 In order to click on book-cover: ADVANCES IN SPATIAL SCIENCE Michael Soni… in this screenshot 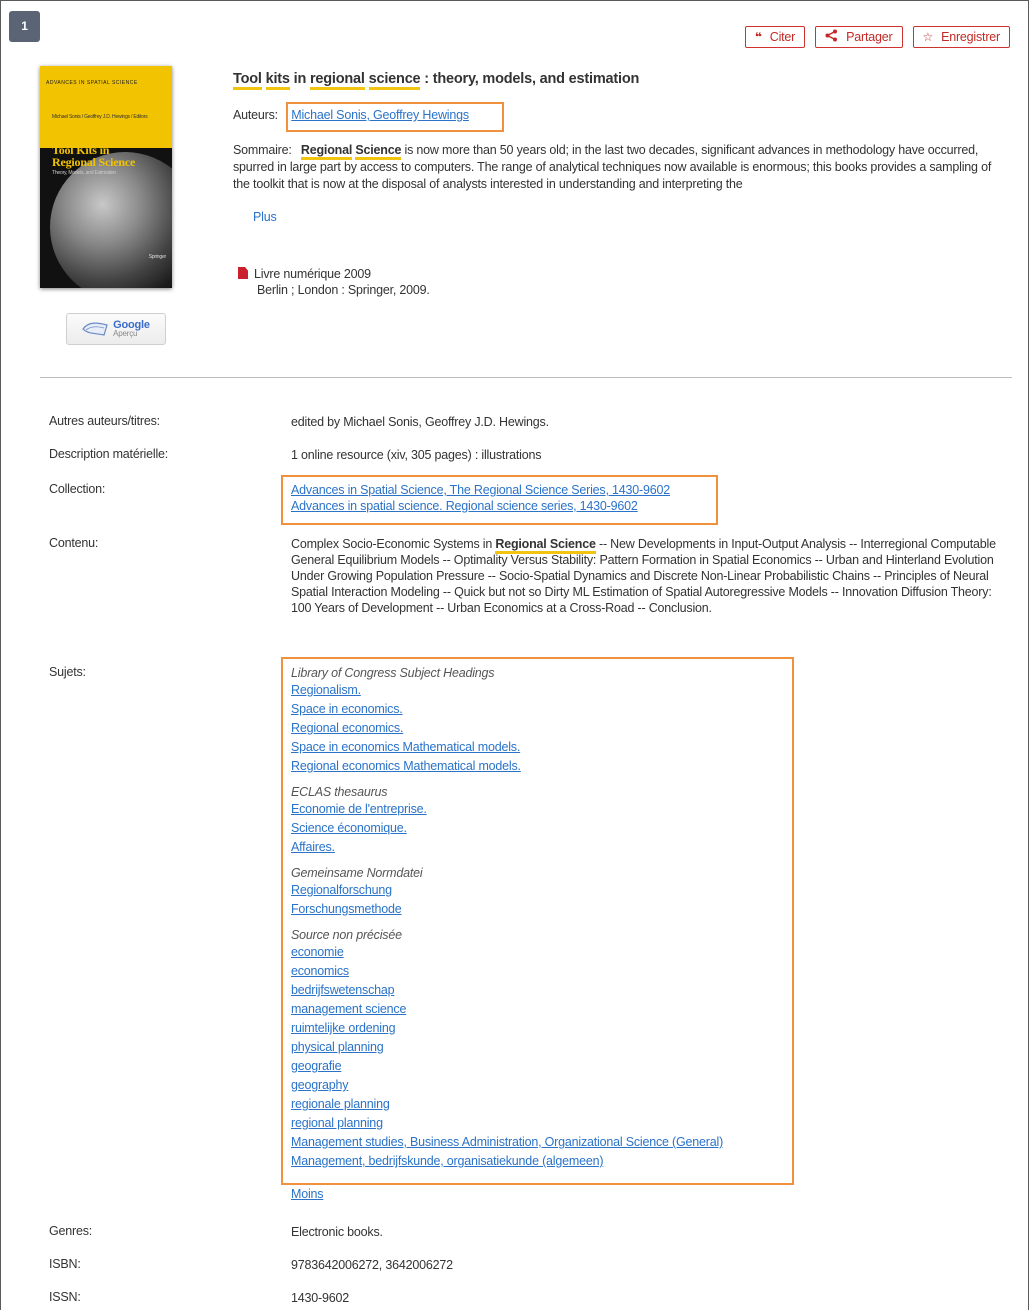, I will do `click(106, 177)`.